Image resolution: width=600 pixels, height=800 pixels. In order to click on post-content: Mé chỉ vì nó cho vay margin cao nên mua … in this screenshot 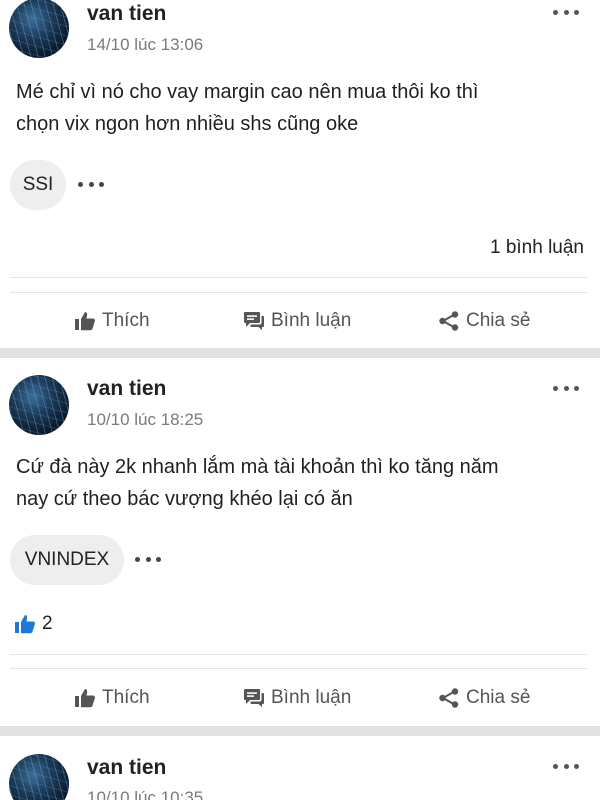, I will do `click(301, 108)`.